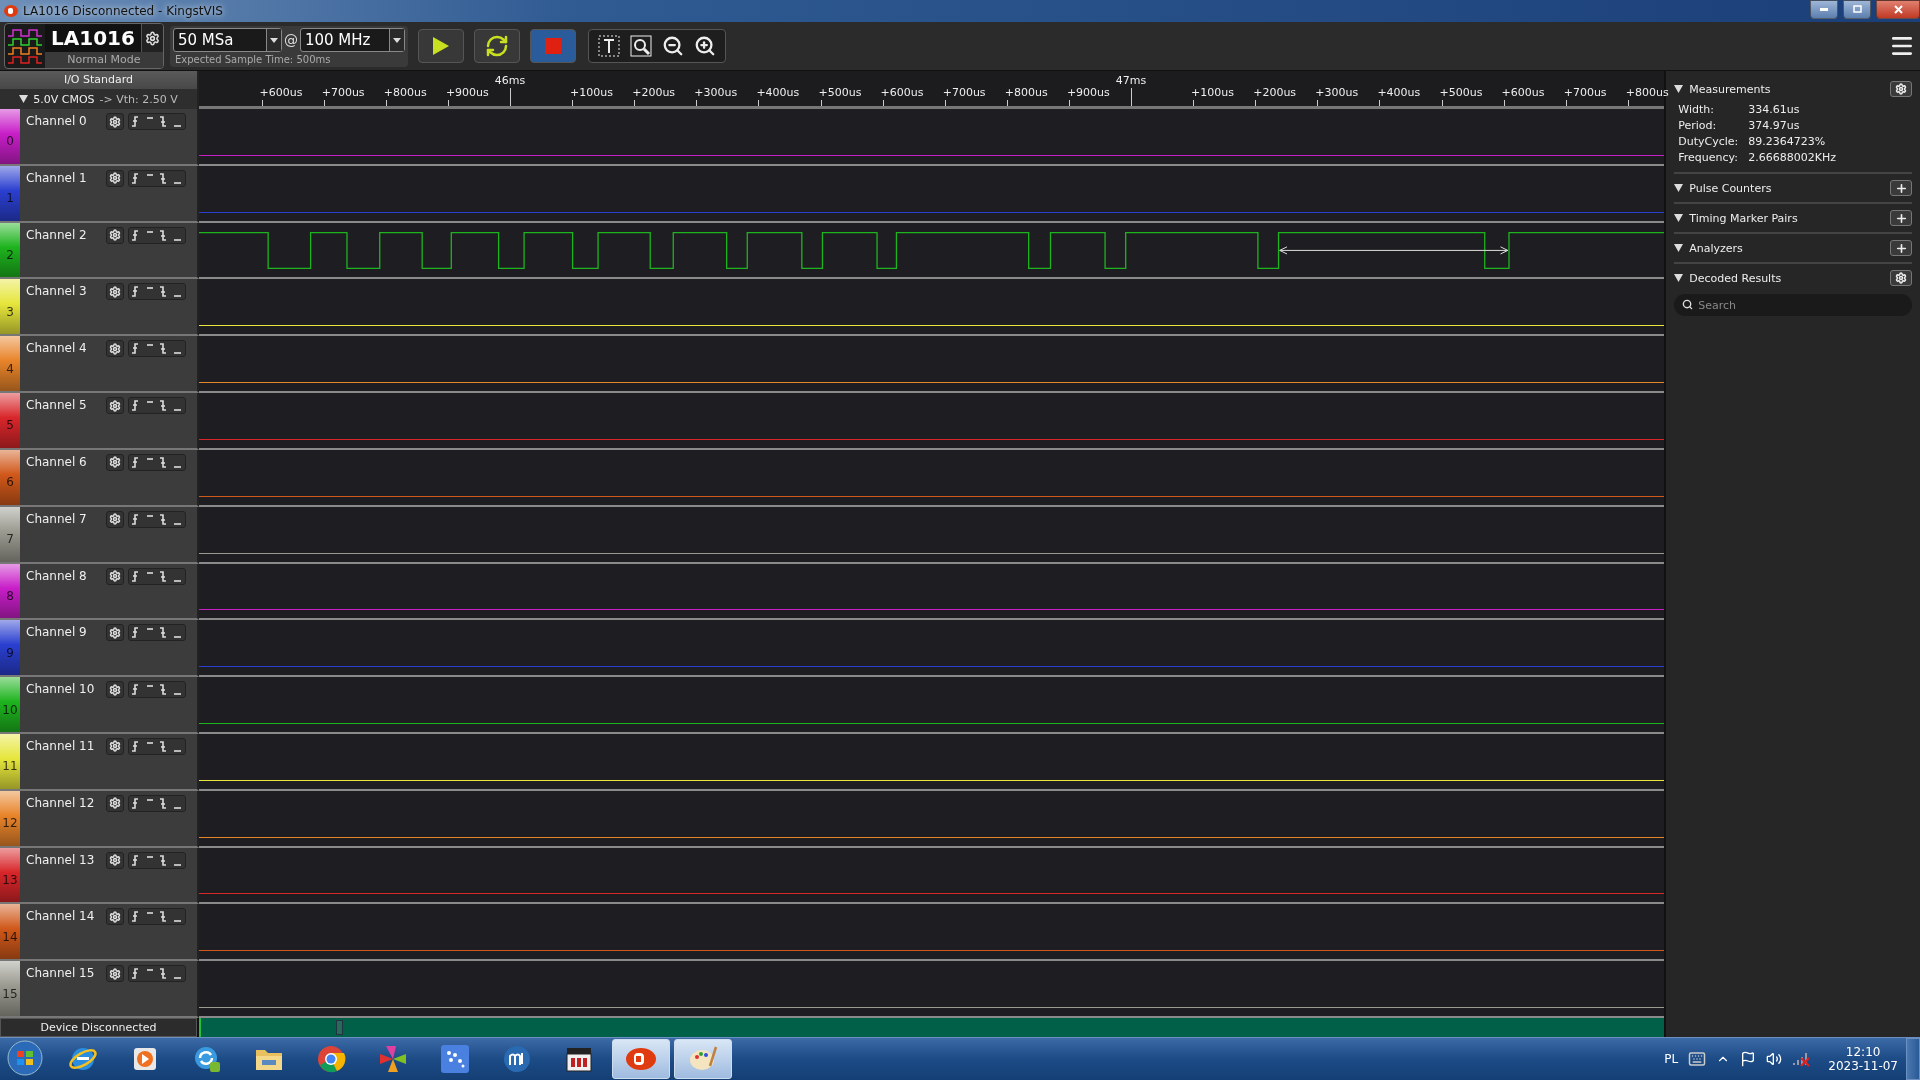 Image resolution: width=1920 pixels, height=1080 pixels. Describe the element at coordinates (57, 519) in the screenshot. I see `channel-name: Channel 7` at that location.